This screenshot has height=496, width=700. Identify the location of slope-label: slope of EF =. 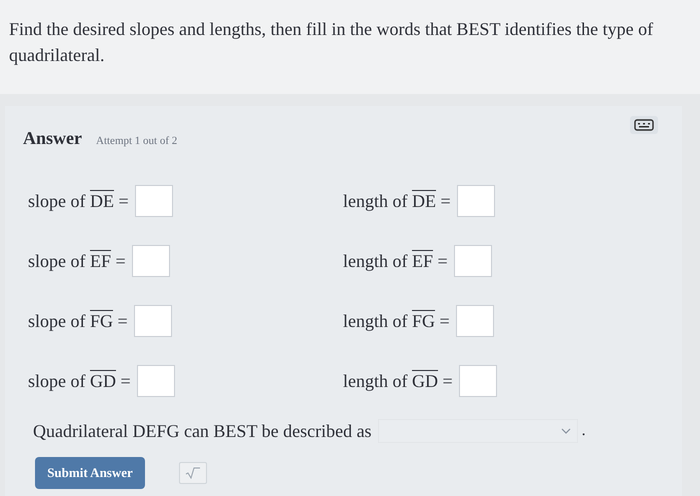
(77, 261).